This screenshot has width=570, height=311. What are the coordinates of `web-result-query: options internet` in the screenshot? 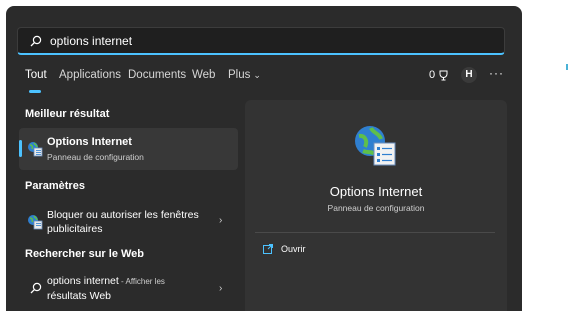 It's located at (83, 281).